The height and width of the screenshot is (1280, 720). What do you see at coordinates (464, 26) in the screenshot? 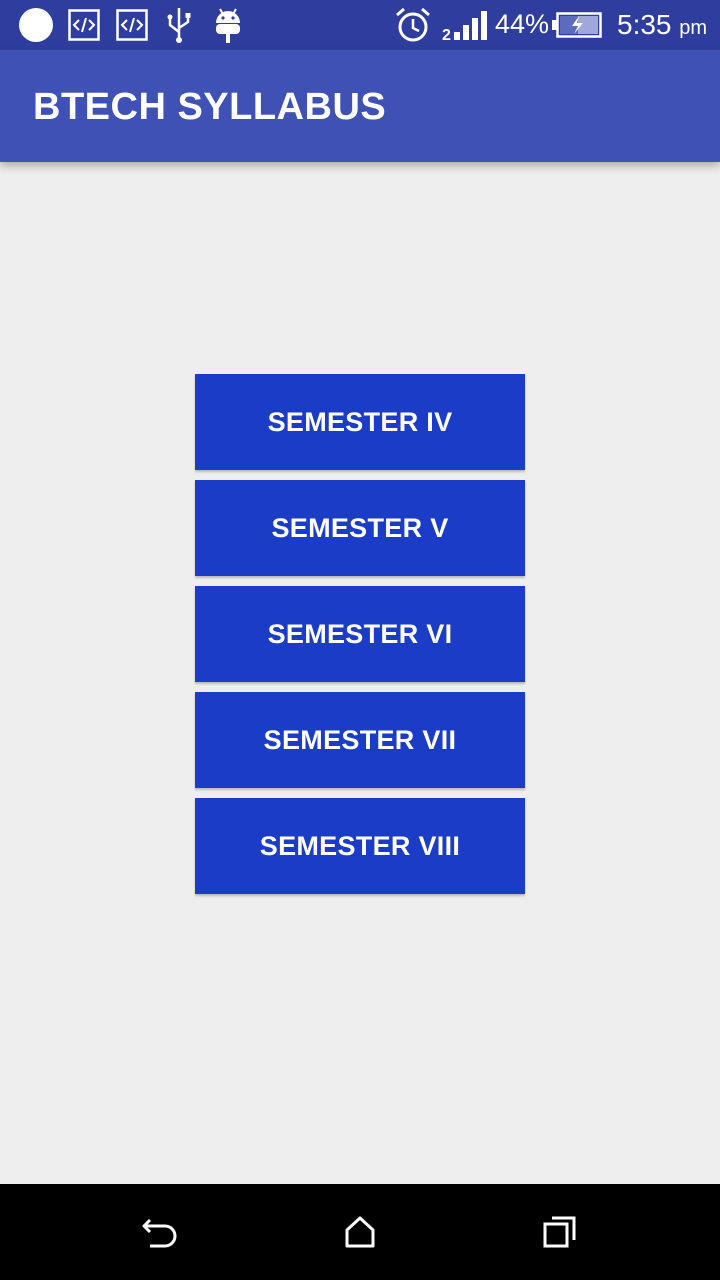
I see `signal-icon: 2` at bounding box center [464, 26].